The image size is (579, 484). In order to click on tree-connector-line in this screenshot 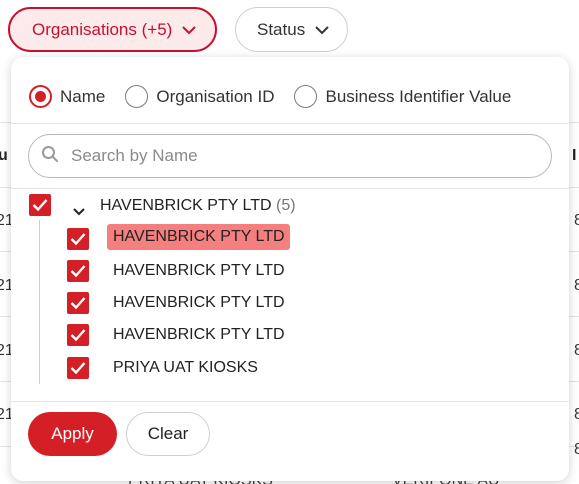, I will do `click(39, 302)`.